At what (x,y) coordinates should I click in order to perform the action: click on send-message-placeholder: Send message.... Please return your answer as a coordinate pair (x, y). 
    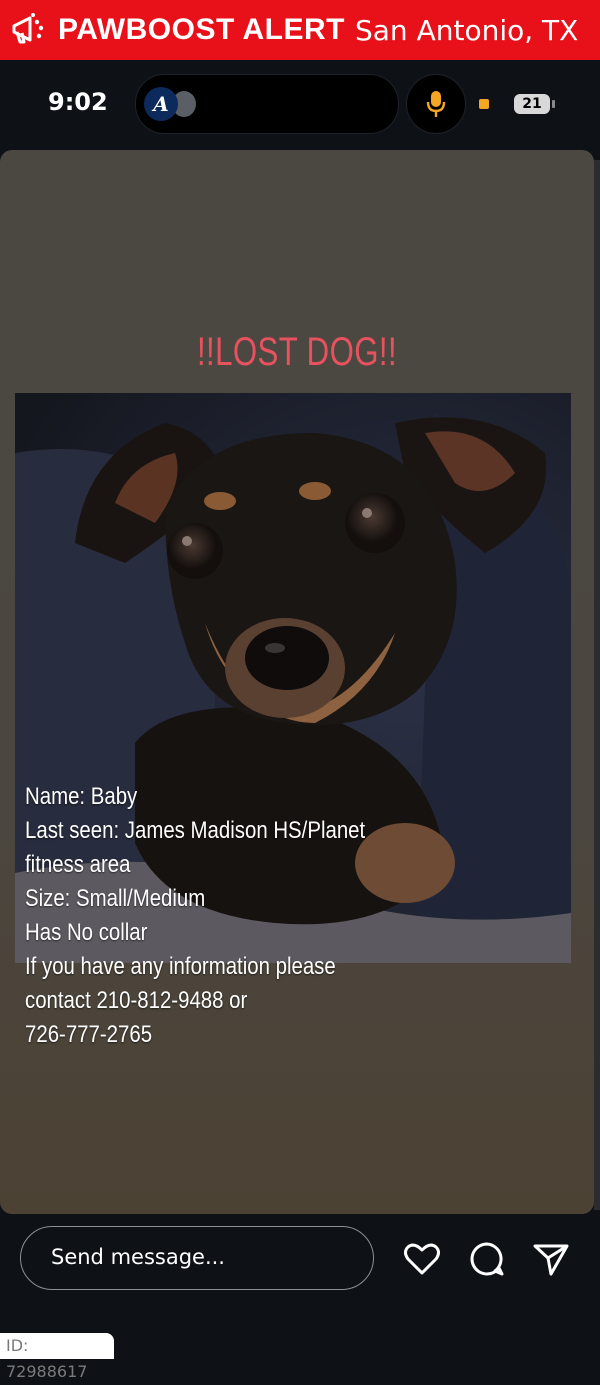
    Looking at the image, I should click on (138, 1257).